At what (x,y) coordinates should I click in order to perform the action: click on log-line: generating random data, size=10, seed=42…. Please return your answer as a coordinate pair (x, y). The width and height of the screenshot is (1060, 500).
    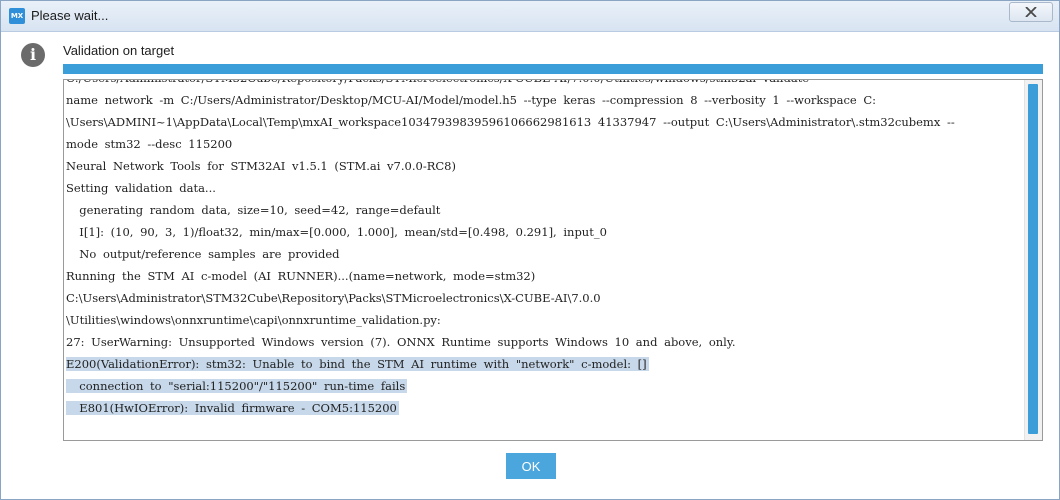
    Looking at the image, I should click on (544, 210).